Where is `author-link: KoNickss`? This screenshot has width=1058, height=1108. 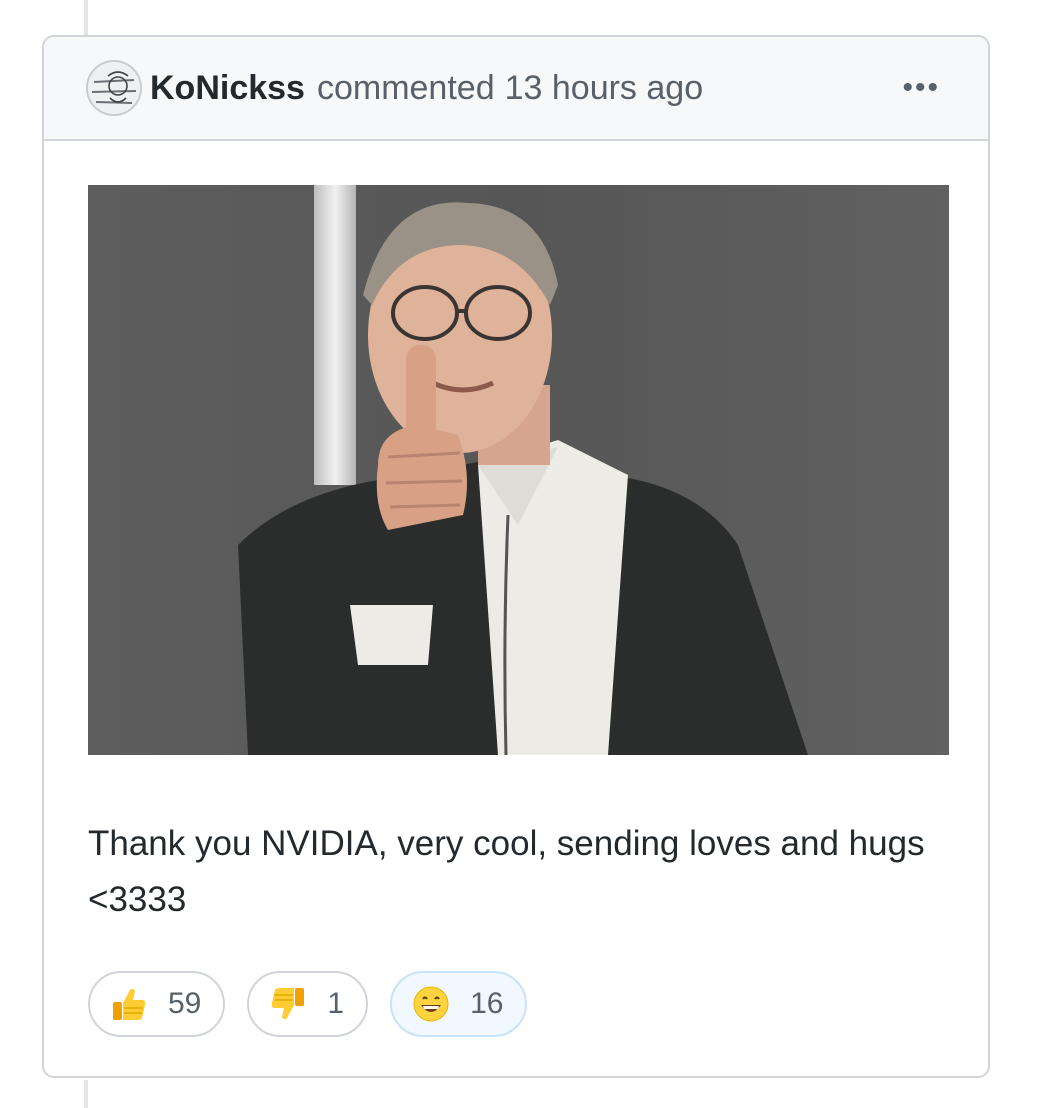 author-link: KoNickss is located at coordinates (227, 88).